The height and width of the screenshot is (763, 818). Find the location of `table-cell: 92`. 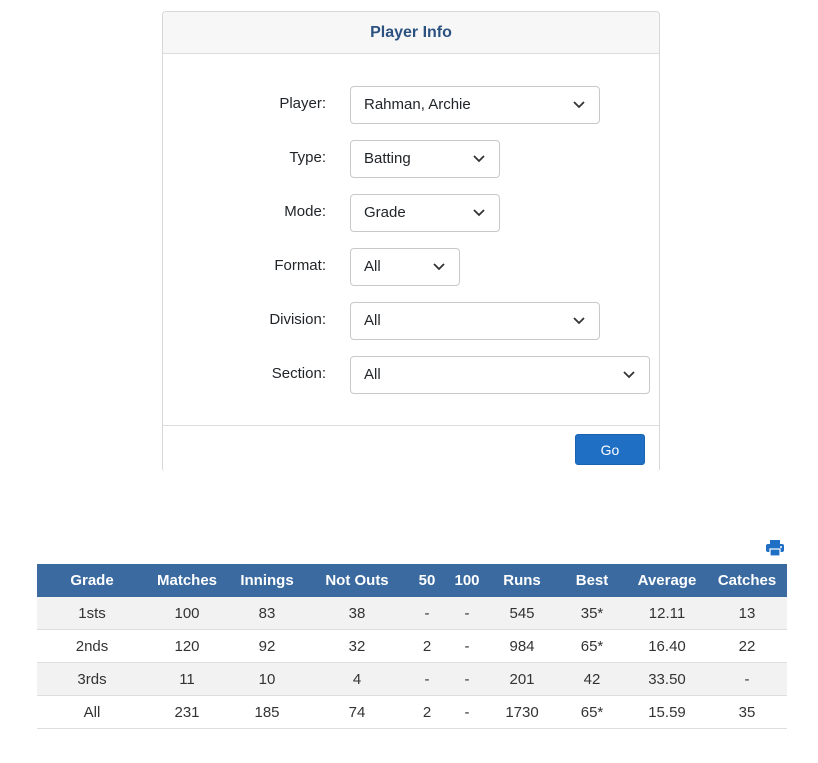

table-cell: 92 is located at coordinates (267, 646).